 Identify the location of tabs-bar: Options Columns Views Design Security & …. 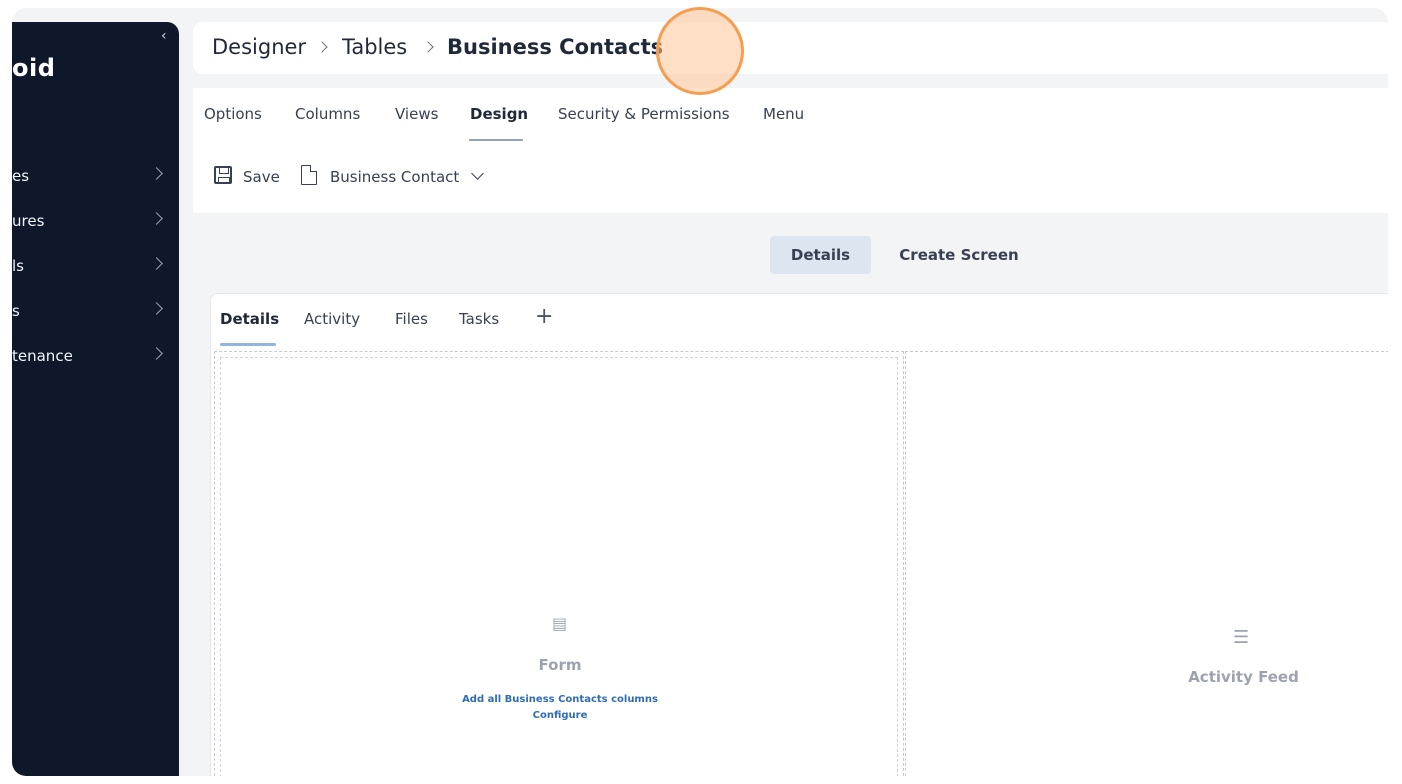
(790, 150).